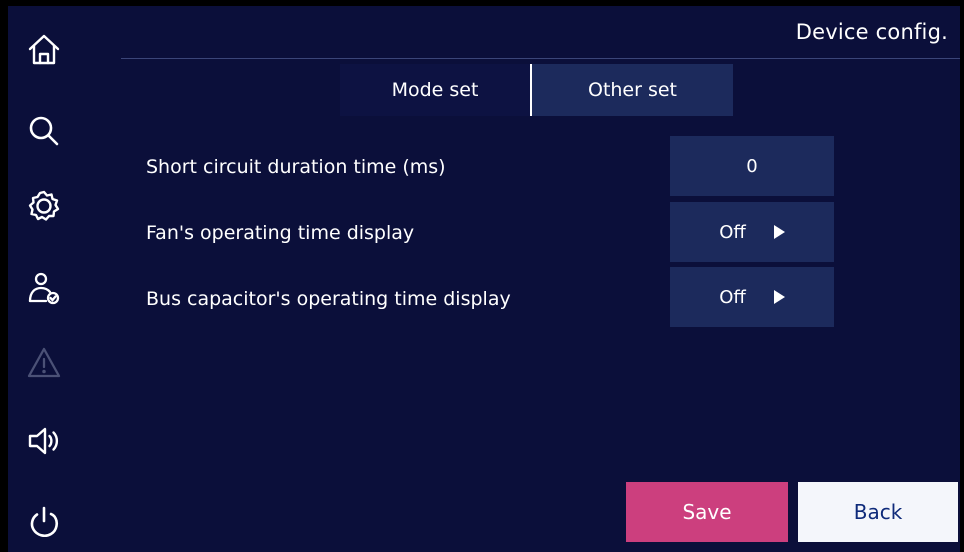 This screenshot has width=964, height=552. Describe the element at coordinates (752, 297) in the screenshot. I see `bus-capacitor-operating-time-select: Off` at that location.